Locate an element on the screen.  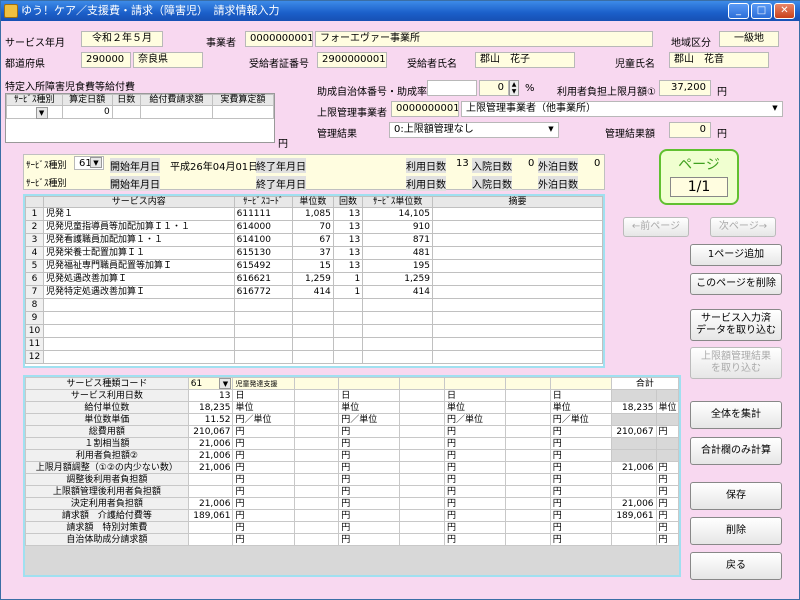
upper-code-field: 0000000001 is located at coordinates (425, 109).